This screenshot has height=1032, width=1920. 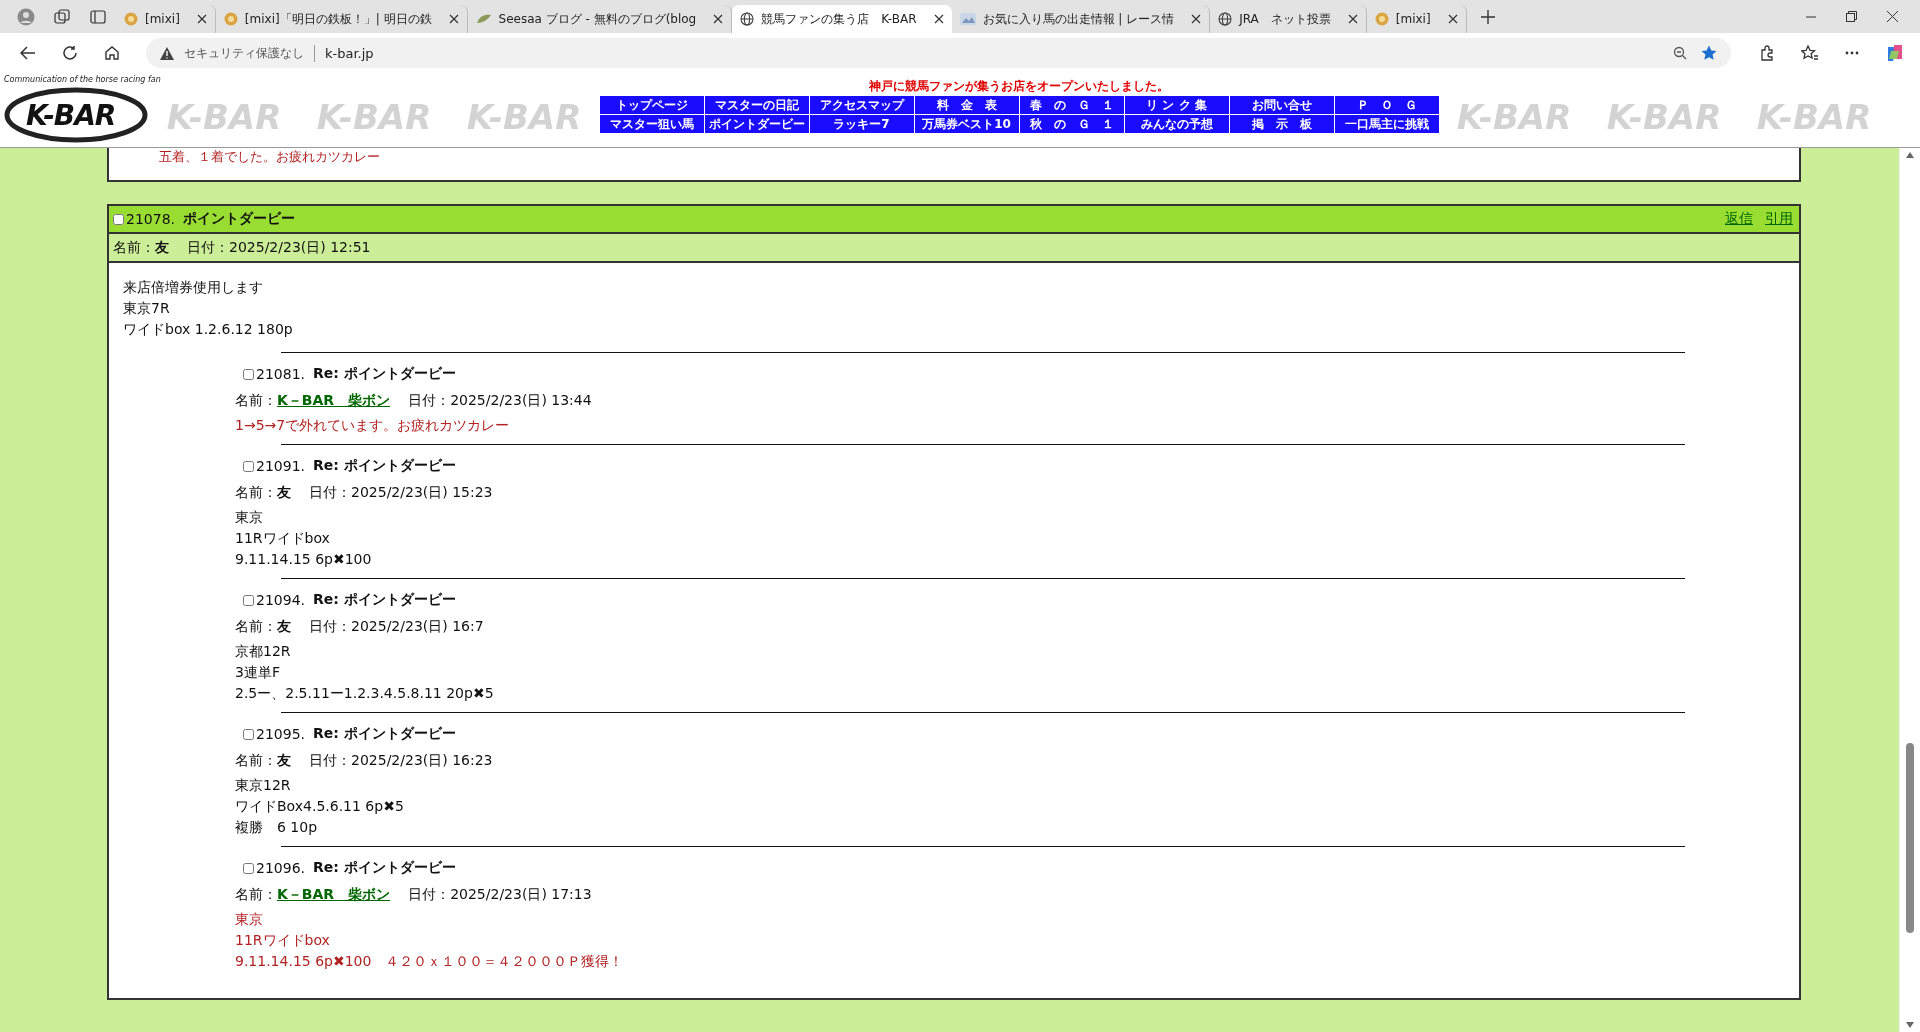 I want to click on star-icon, so click(x=1709, y=53).